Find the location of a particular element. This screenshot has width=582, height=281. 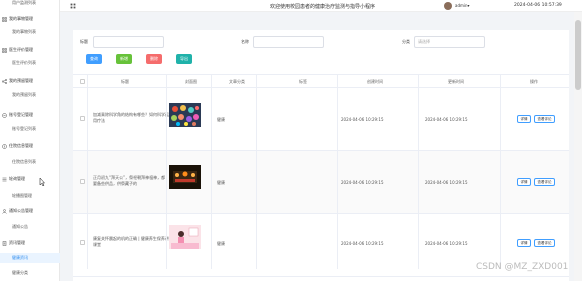

sidebar-item-hospital-info-list: 住院信息列表 is located at coordinates (30, 162).